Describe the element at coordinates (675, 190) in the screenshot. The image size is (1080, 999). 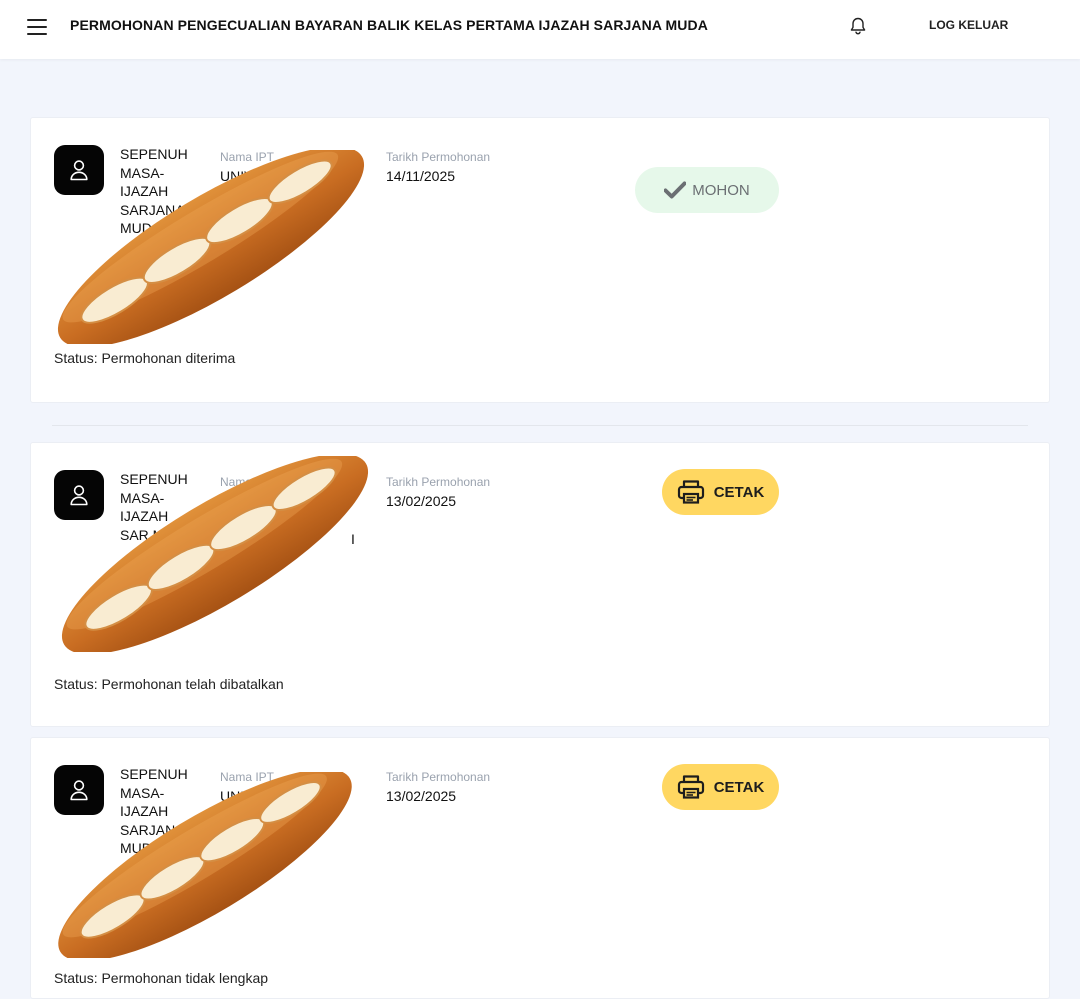
I see `check-icon` at that location.